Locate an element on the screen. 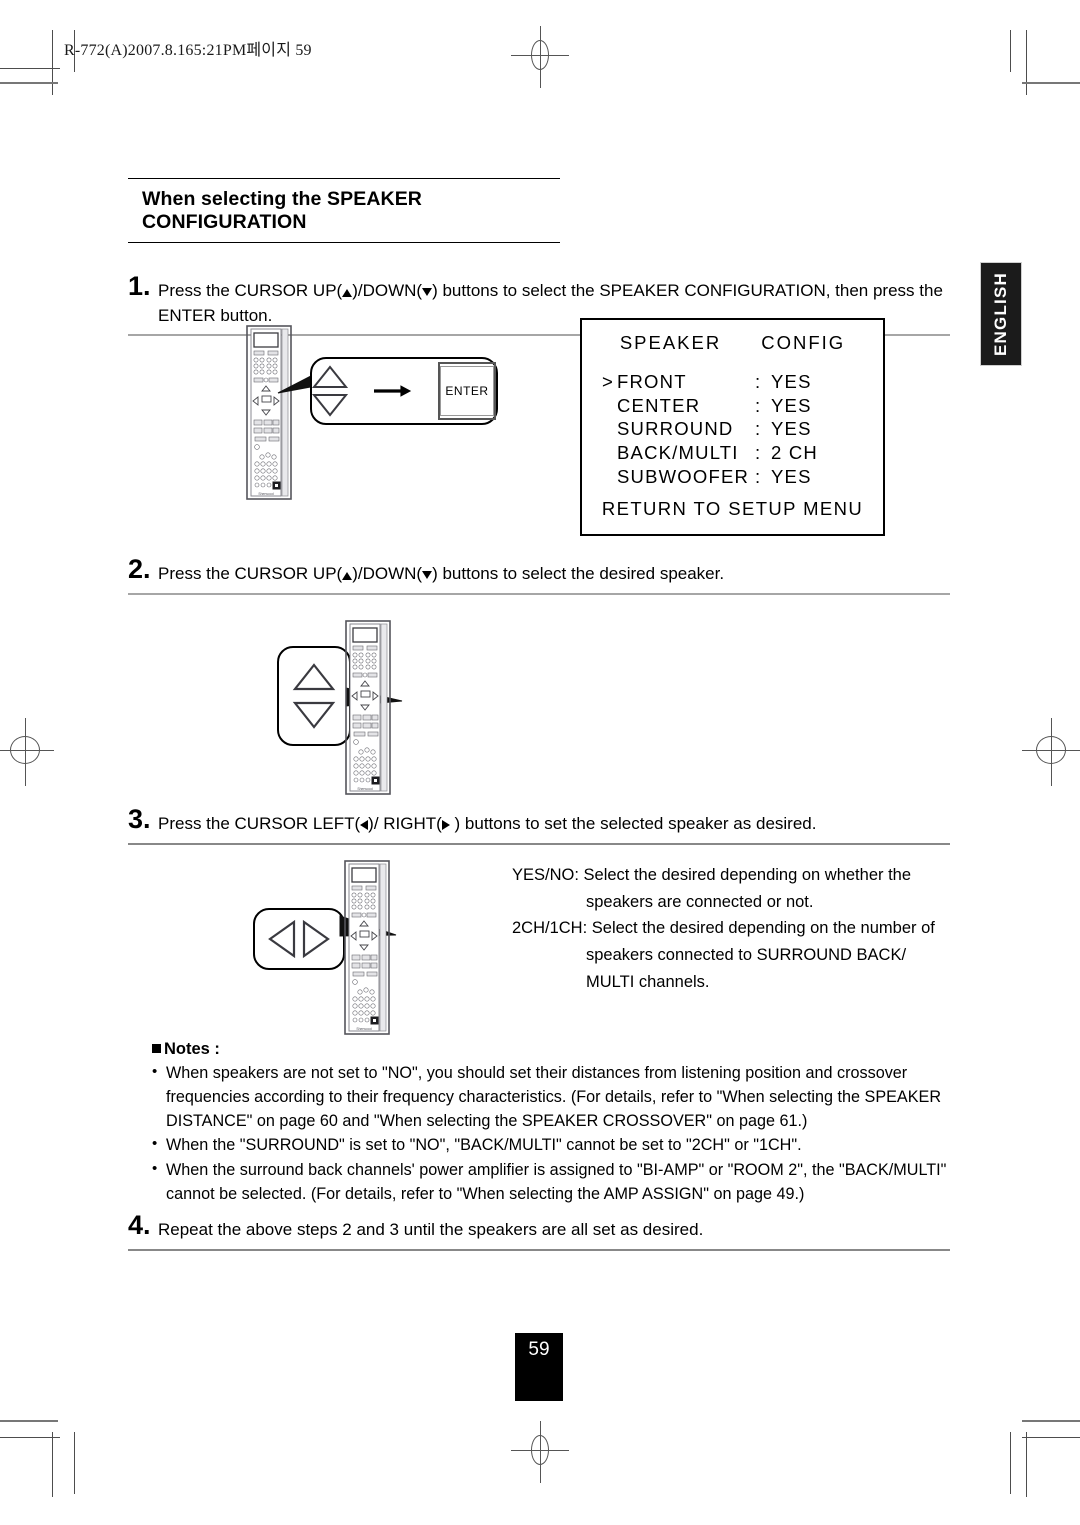  osd-row-subwoofer: SUBWOOFER : YES is located at coordinates (742, 477).